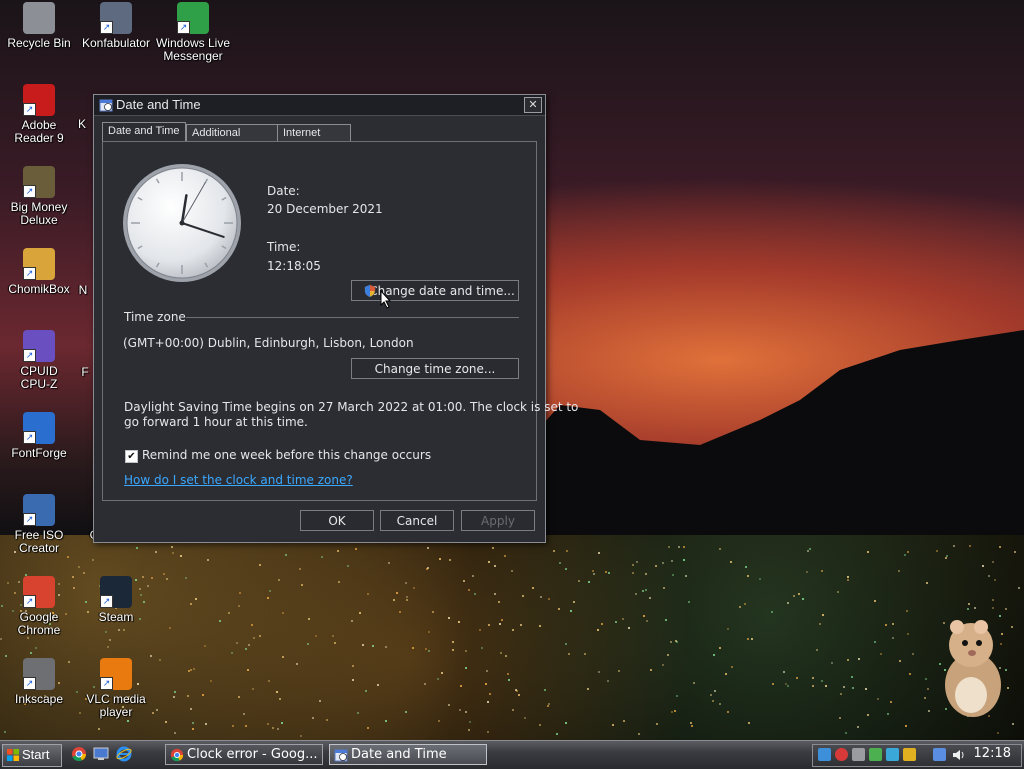 Image resolution: width=1024 pixels, height=769 pixels. What do you see at coordinates (892, 754) in the screenshot?
I see `update-tray-icon` at bounding box center [892, 754].